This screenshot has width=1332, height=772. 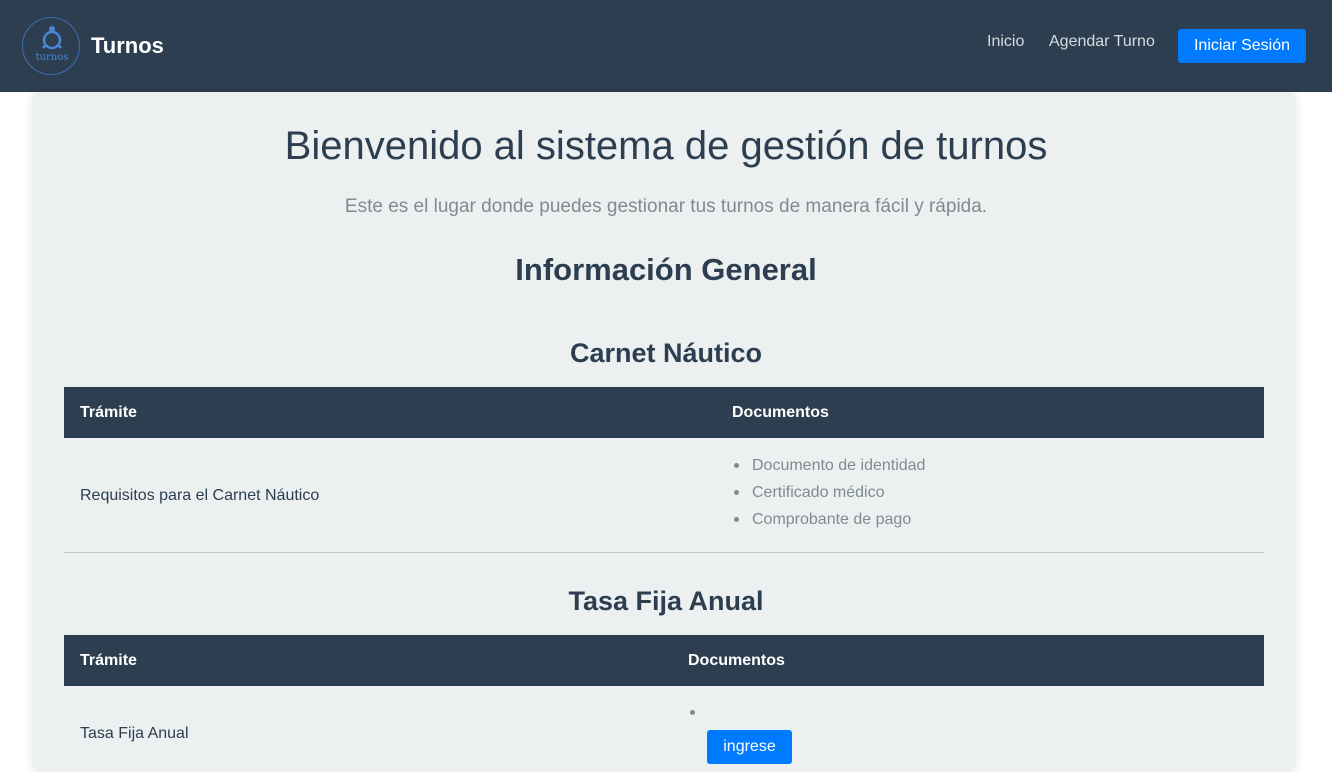 What do you see at coordinates (666, 269) in the screenshot?
I see `section-title: Información General` at bounding box center [666, 269].